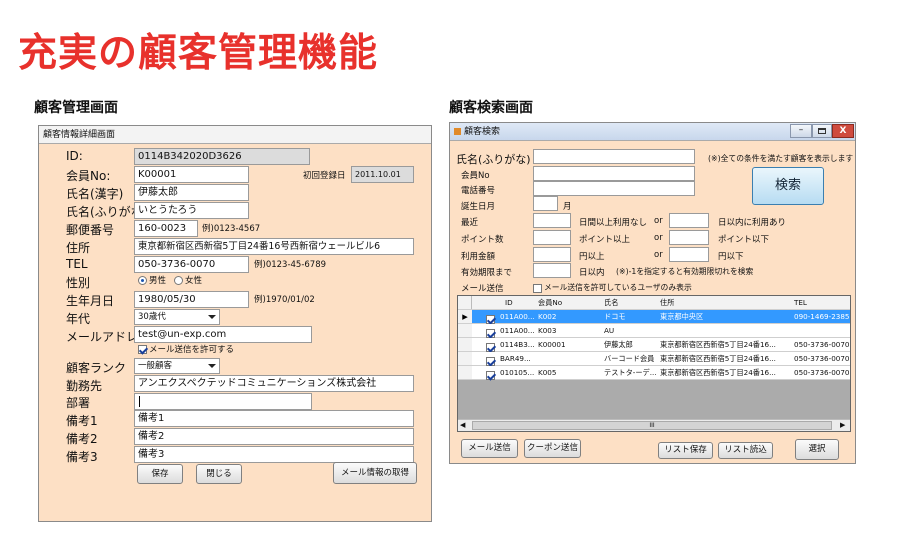  I want to click on app-icon, so click(457, 131).